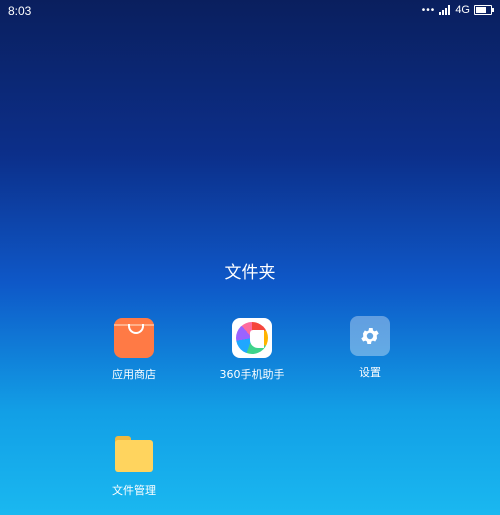  What do you see at coordinates (20, 11) in the screenshot?
I see `status-time: 8:03` at bounding box center [20, 11].